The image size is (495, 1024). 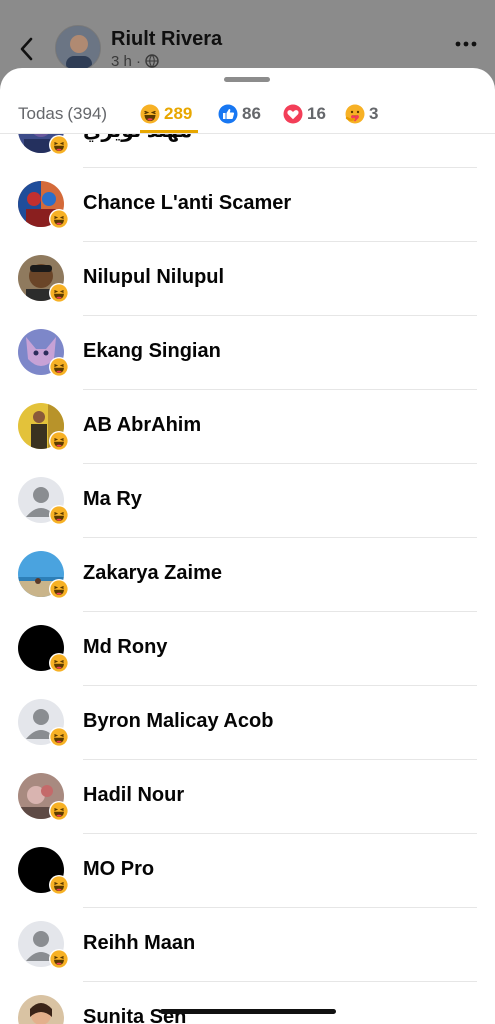 I want to click on tab-all-count: (394), so click(x=87, y=113).